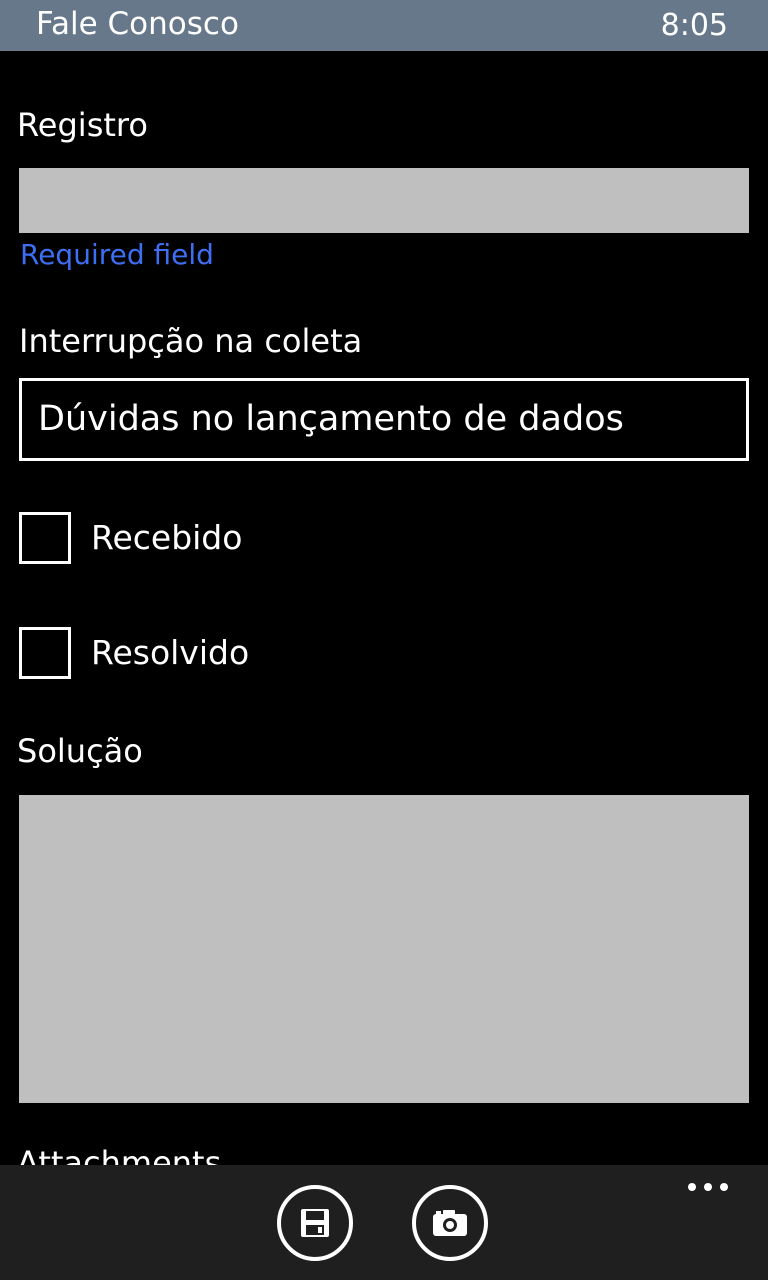 The width and height of the screenshot is (768, 1280). Describe the element at coordinates (331, 419) in the screenshot. I see `interrupcao-selected-value: Dúvidas no lançamento de dados` at that location.